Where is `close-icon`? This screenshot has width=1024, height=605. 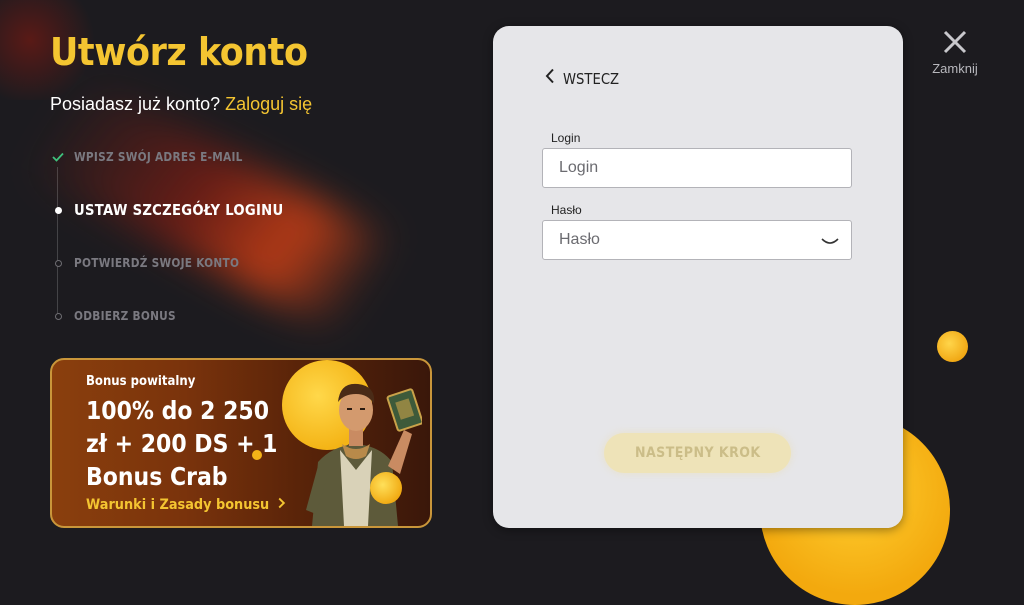 close-icon is located at coordinates (955, 44).